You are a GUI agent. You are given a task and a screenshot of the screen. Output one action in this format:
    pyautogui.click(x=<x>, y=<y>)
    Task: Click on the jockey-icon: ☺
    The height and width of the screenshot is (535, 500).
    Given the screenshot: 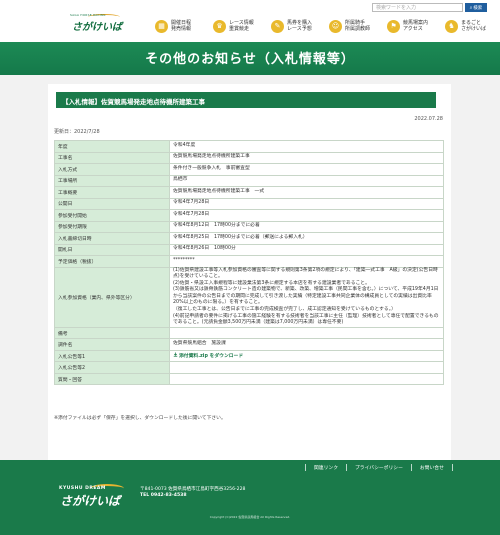 What is the action you would take?
    pyautogui.click(x=335, y=26)
    